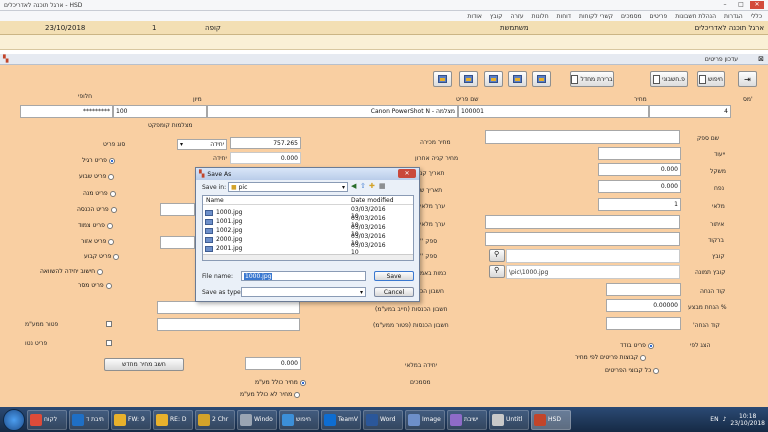 Image resolution: width=768 pixels, height=432 pixels. Describe the element at coordinates (160, 111) in the screenshot. I see `model-field: 100` at that location.